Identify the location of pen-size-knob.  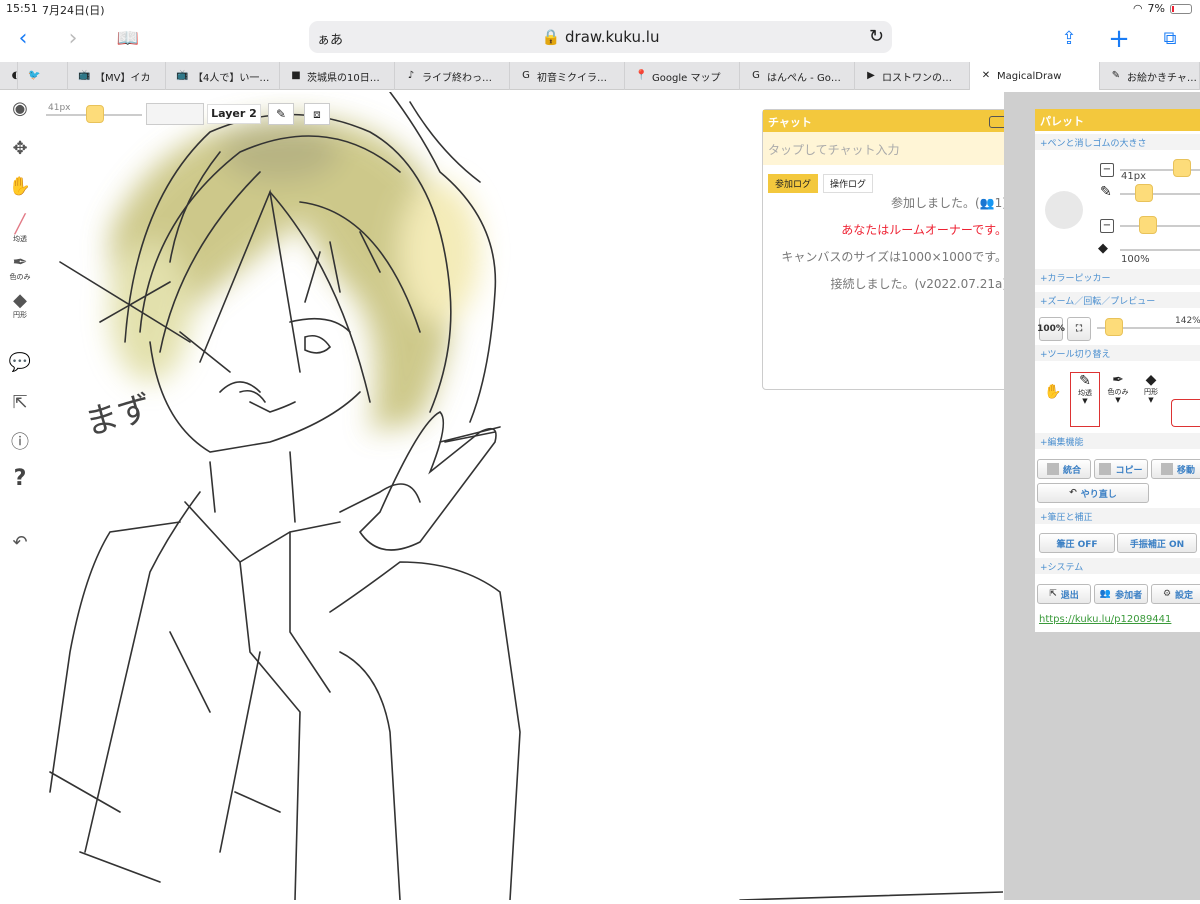
(1144, 193).